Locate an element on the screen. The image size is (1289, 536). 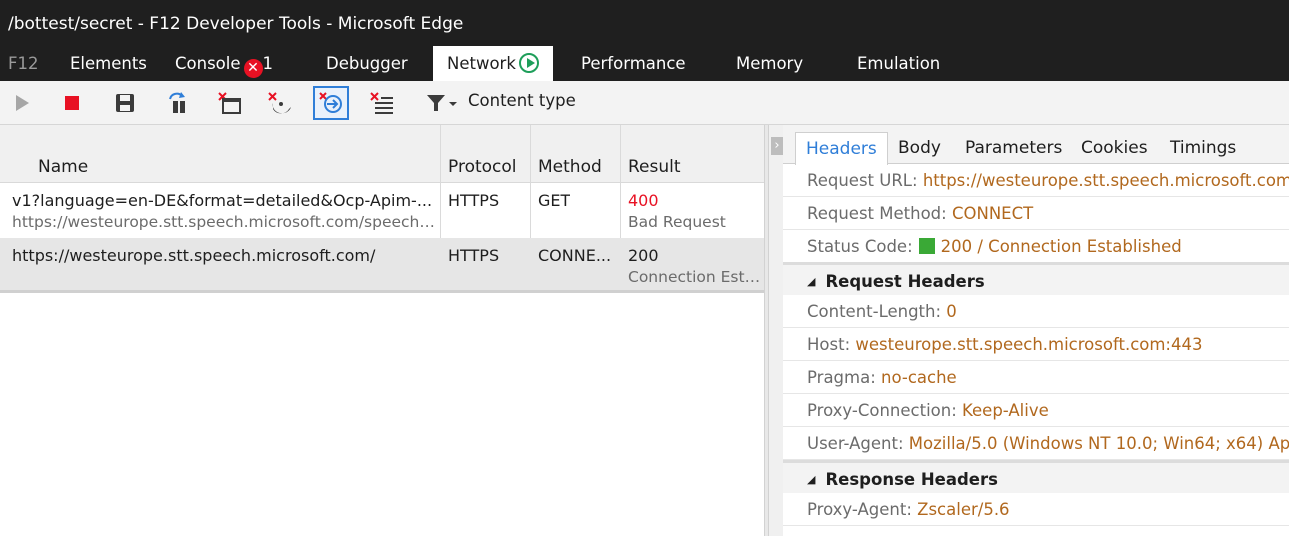
tab-headers: Headers is located at coordinates (841, 148).